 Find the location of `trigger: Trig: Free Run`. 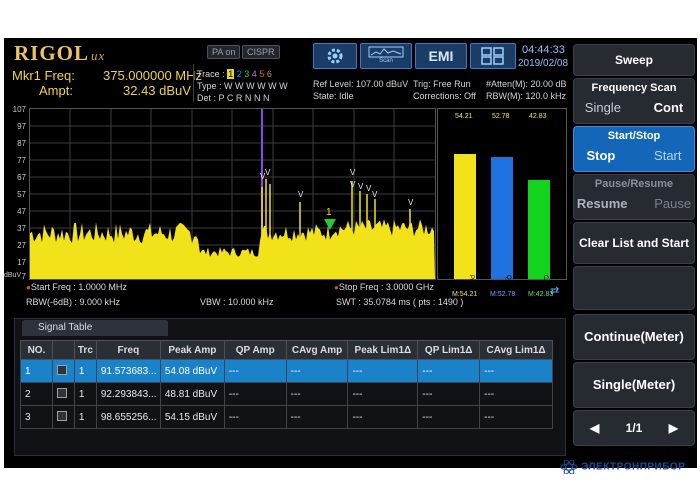

trigger: Trig: Free Run is located at coordinates (442, 84).